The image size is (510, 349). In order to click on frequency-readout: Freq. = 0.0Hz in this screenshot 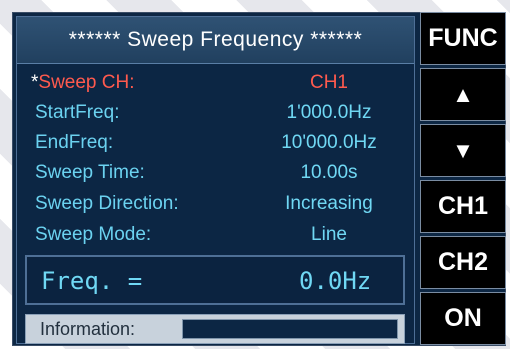, I will do `click(215, 280)`.